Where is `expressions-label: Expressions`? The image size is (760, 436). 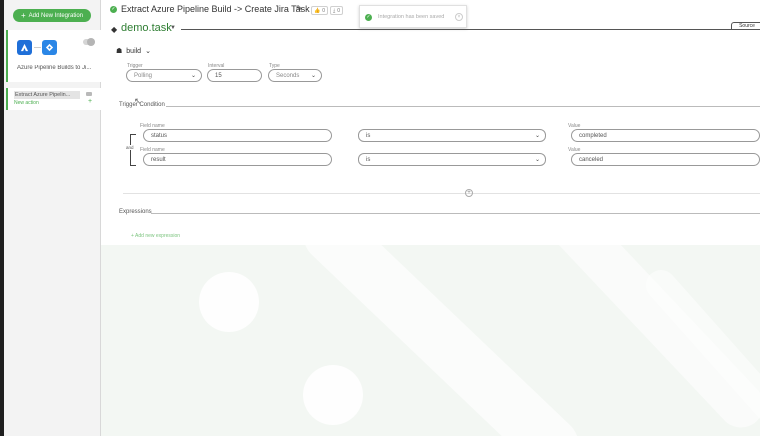 expressions-label: Expressions is located at coordinates (135, 212).